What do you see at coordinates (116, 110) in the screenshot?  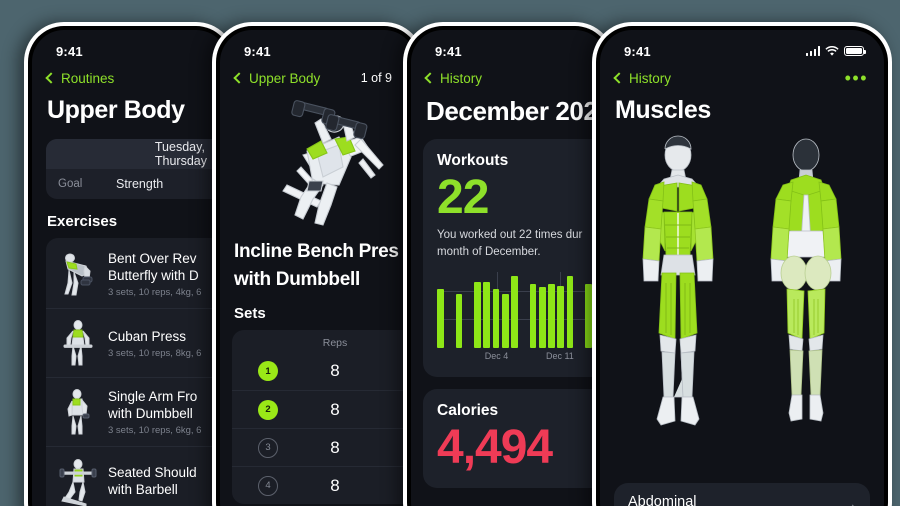 I see `page-title: Upper Body` at bounding box center [116, 110].